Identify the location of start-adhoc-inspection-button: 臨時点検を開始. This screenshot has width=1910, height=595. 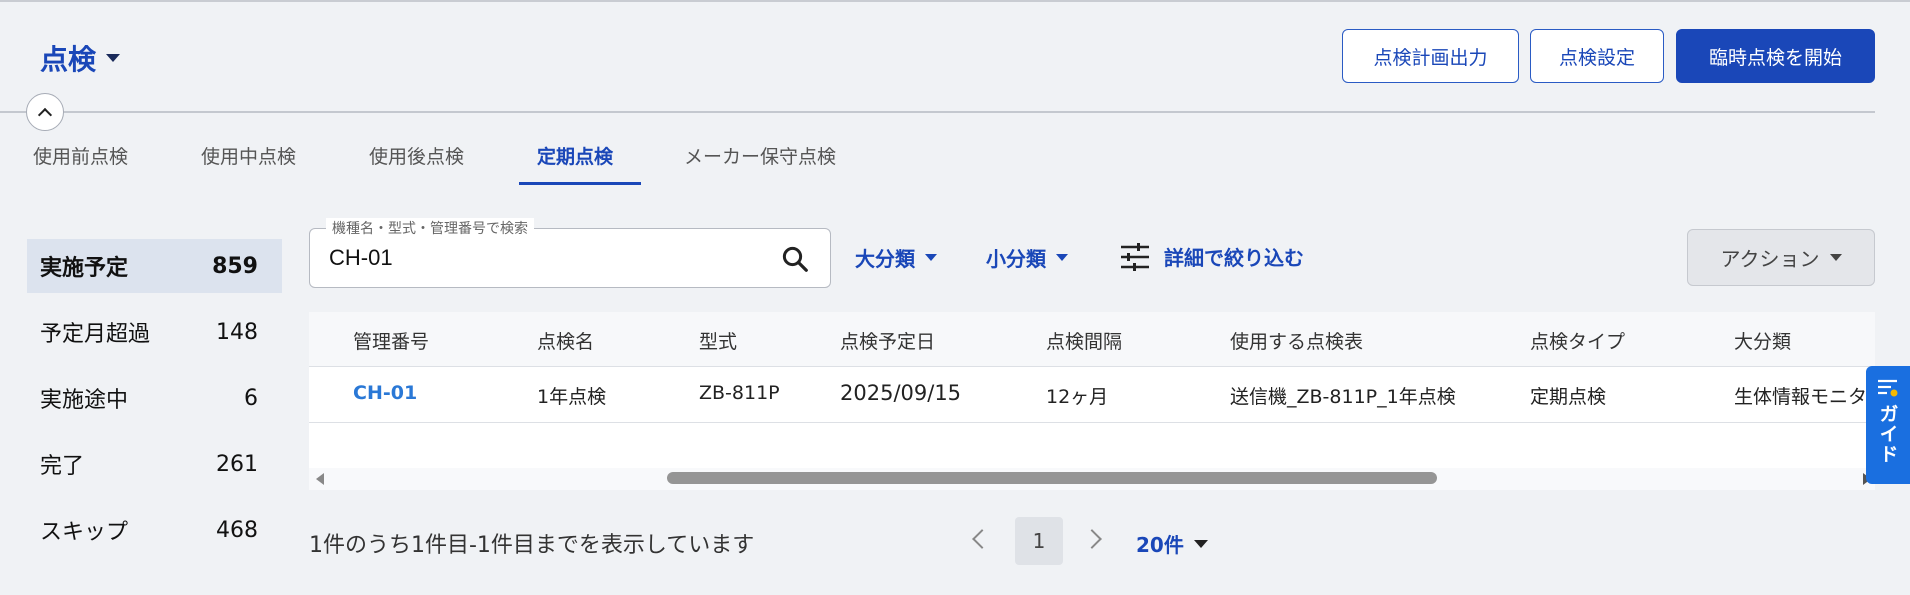
(1775, 56).